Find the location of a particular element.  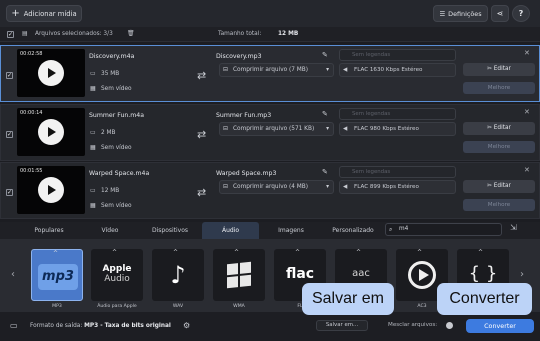

output-format-icon: ▭ is located at coordinates (14, 325).